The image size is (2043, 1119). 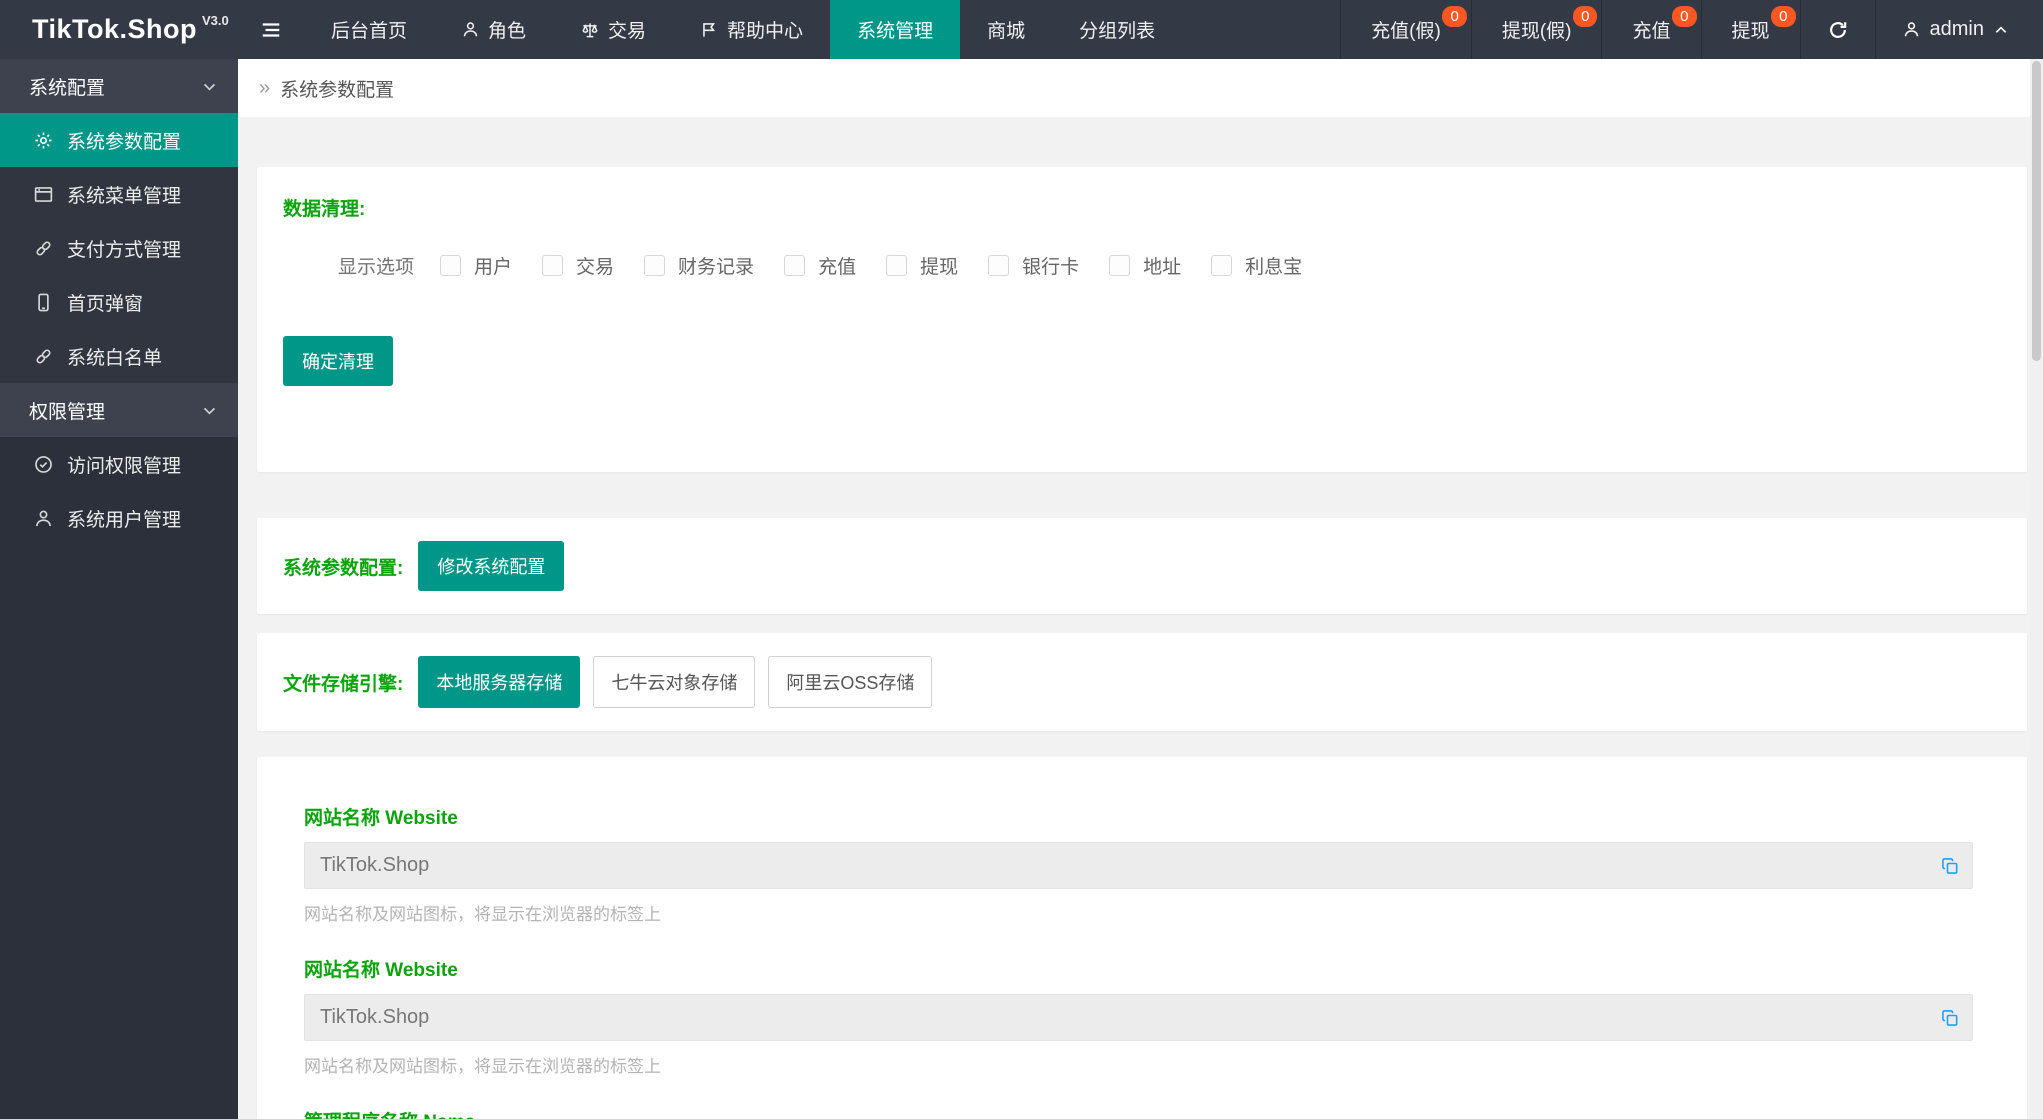 What do you see at coordinates (105, 304) in the screenshot?
I see `sidebar-item-label: 首页弹窗` at bounding box center [105, 304].